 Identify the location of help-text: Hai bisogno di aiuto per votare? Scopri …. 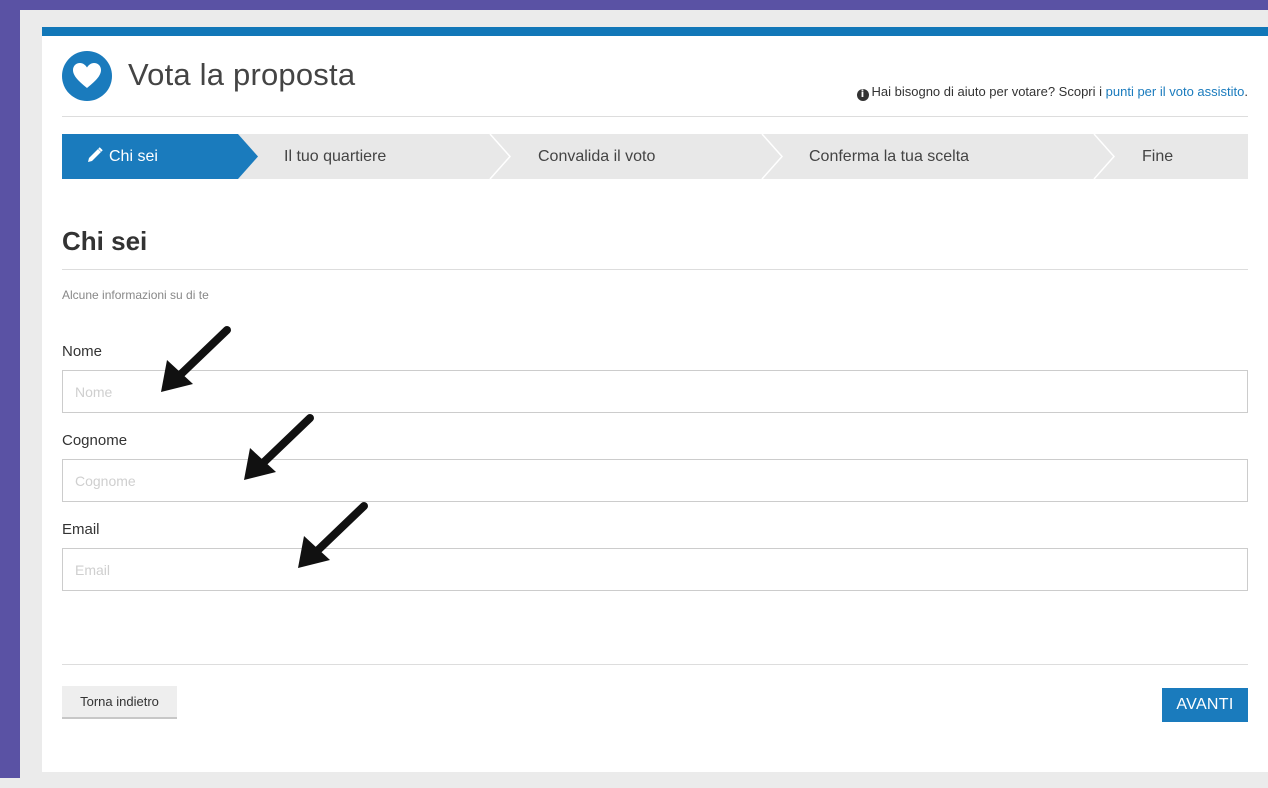
(988, 91).